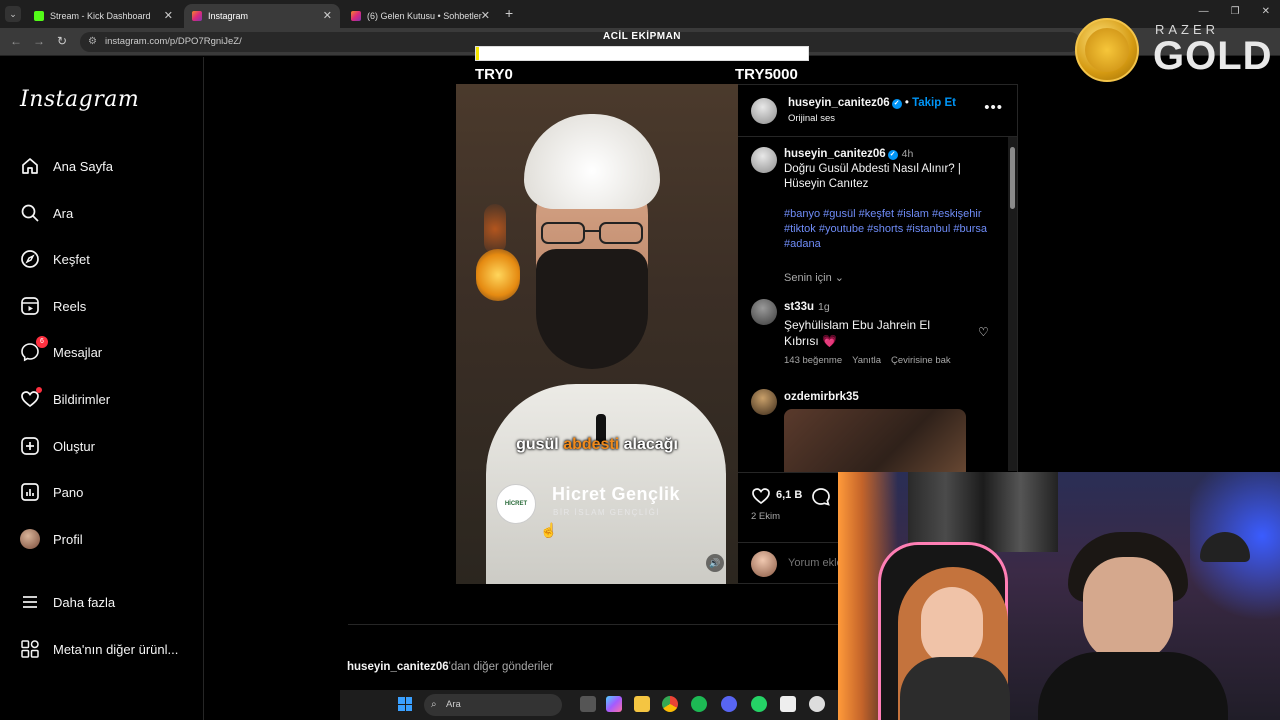 The height and width of the screenshot is (720, 1280). I want to click on messenger-icon: 6, so click(34, 349).